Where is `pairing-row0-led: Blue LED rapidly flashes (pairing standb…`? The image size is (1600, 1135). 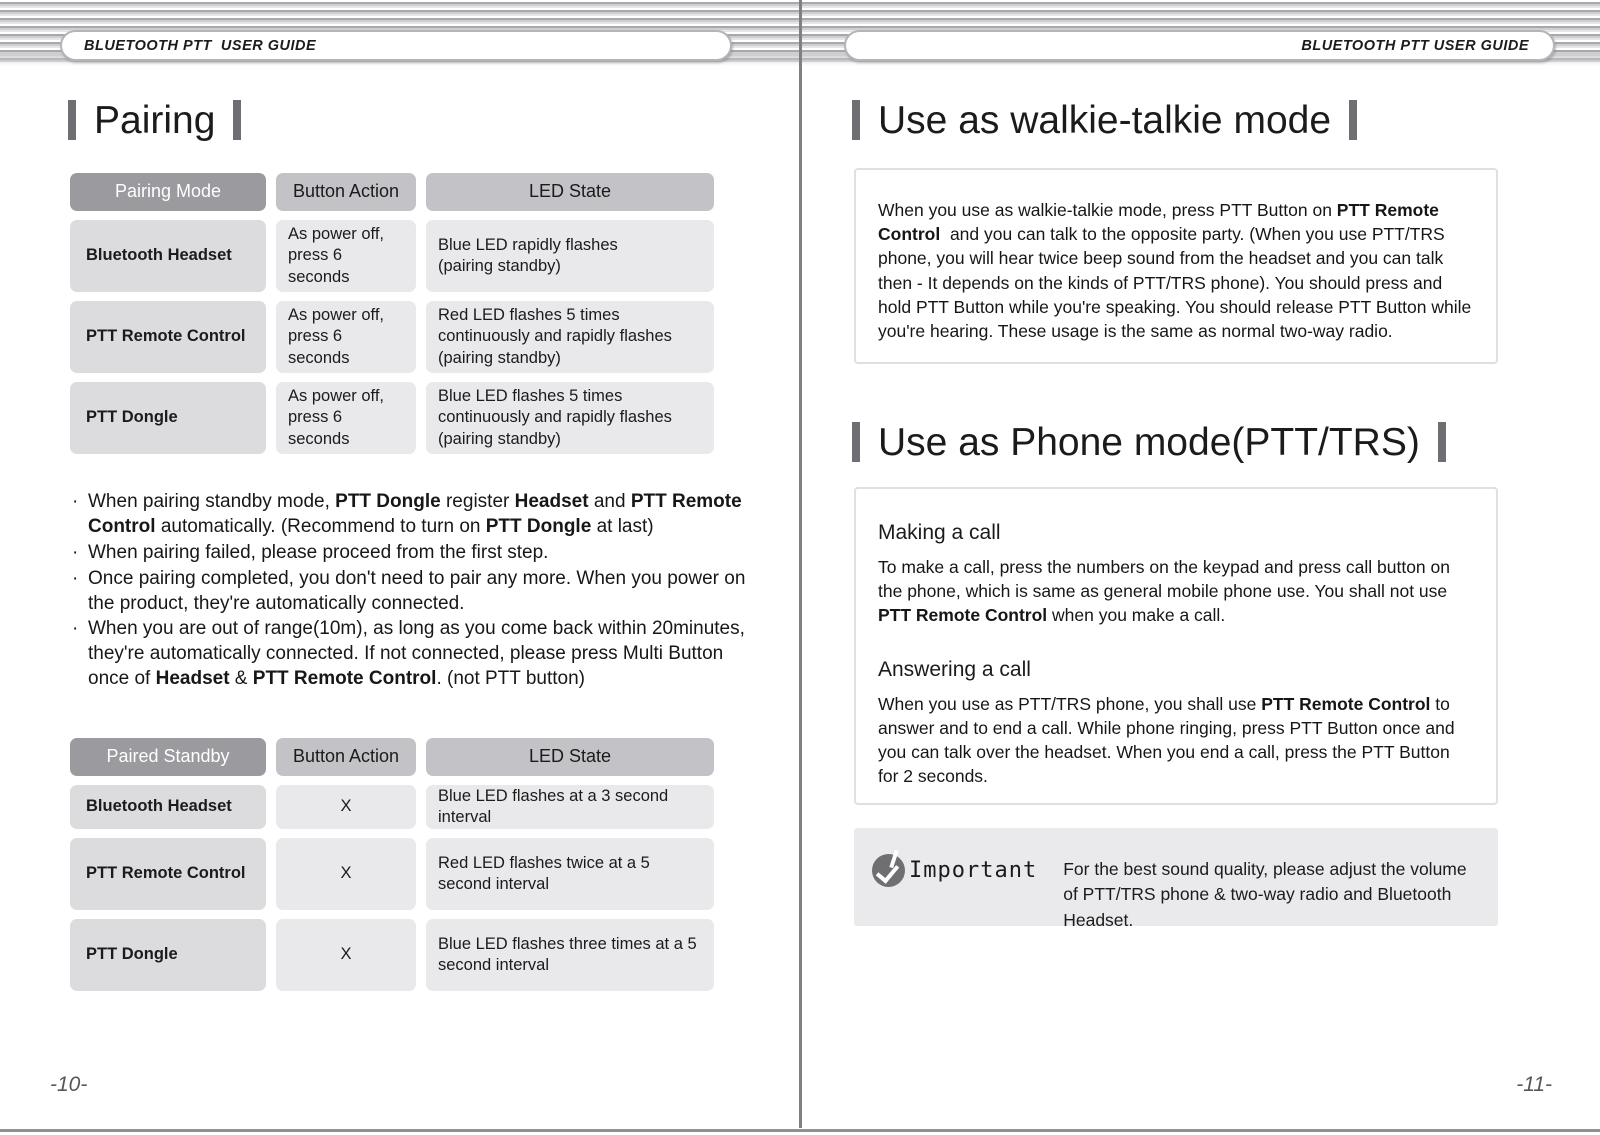 pairing-row0-led: Blue LED rapidly flashes (pairing standb… is located at coordinates (570, 256).